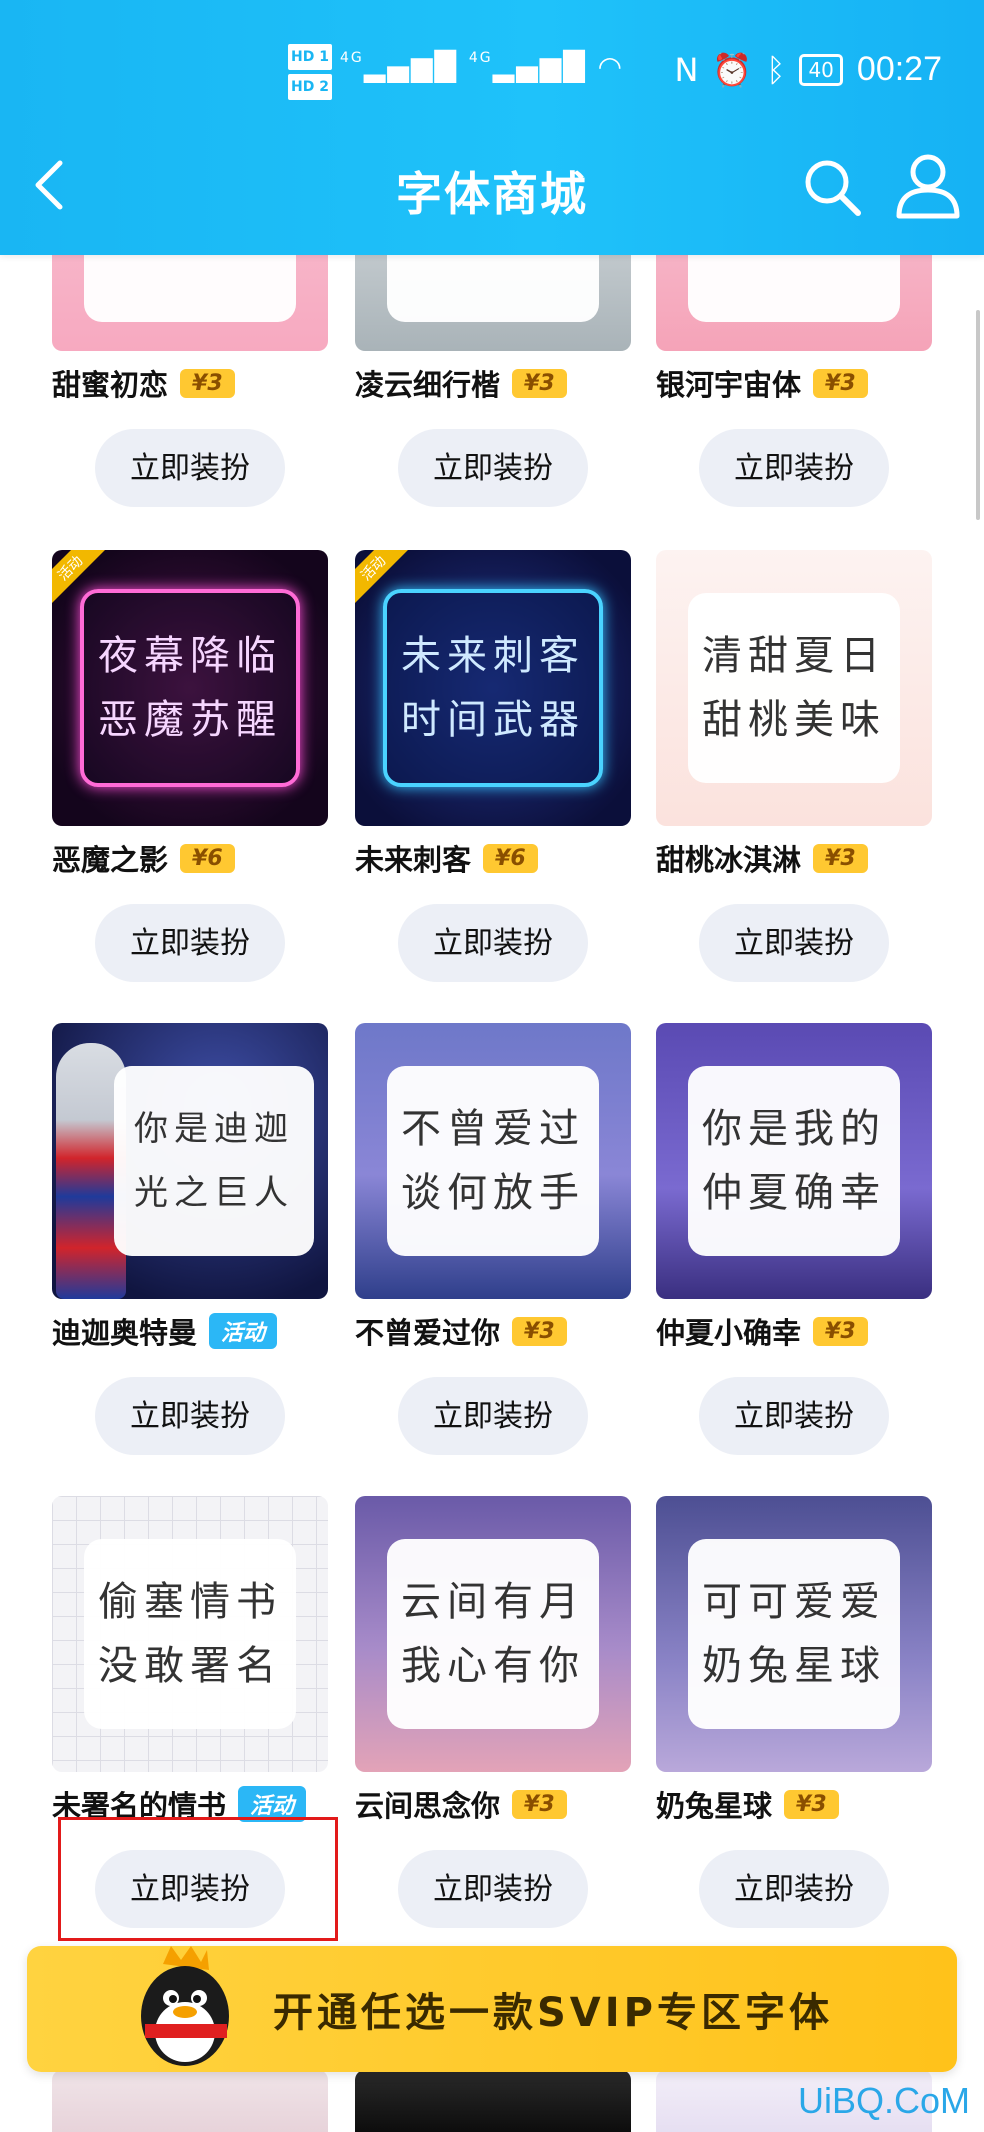 The width and height of the screenshot is (984, 2132). Describe the element at coordinates (310, 74) in the screenshot. I see `hd-indicators: HD 1 HD 2` at that location.